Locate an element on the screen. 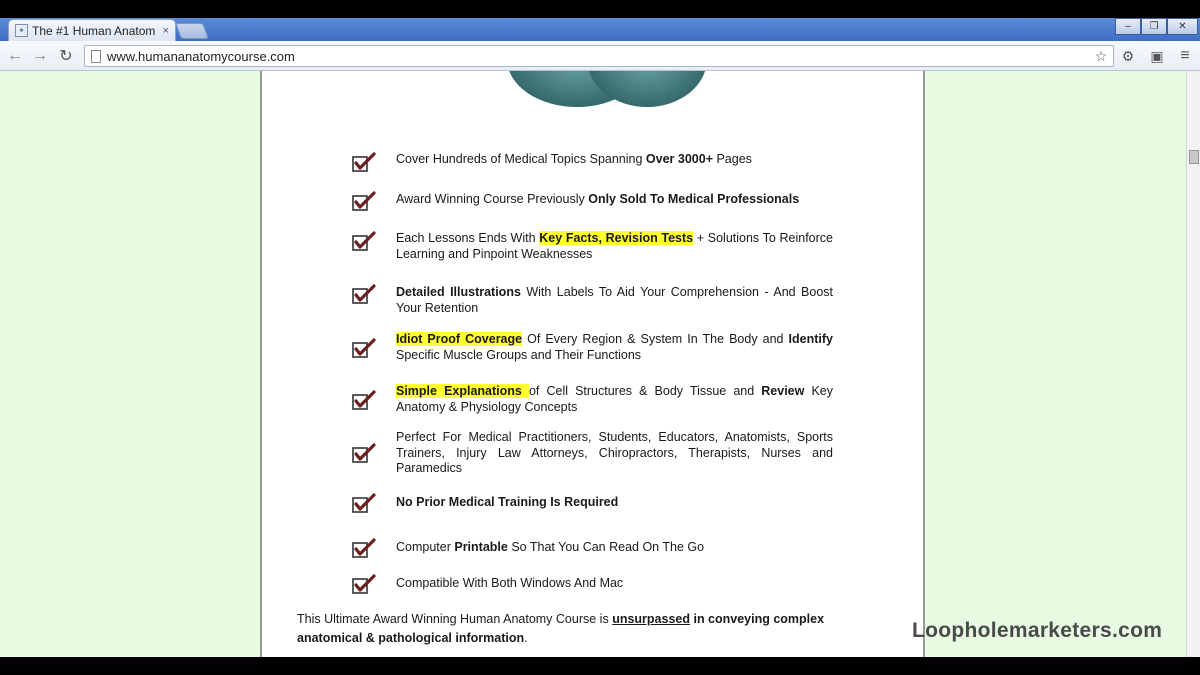 The height and width of the screenshot is (675, 1200). browser-toolbar: ← → ↻ www.humananatomycourse.com ☆ ⚙ ▣ ≡ is located at coordinates (600, 56).